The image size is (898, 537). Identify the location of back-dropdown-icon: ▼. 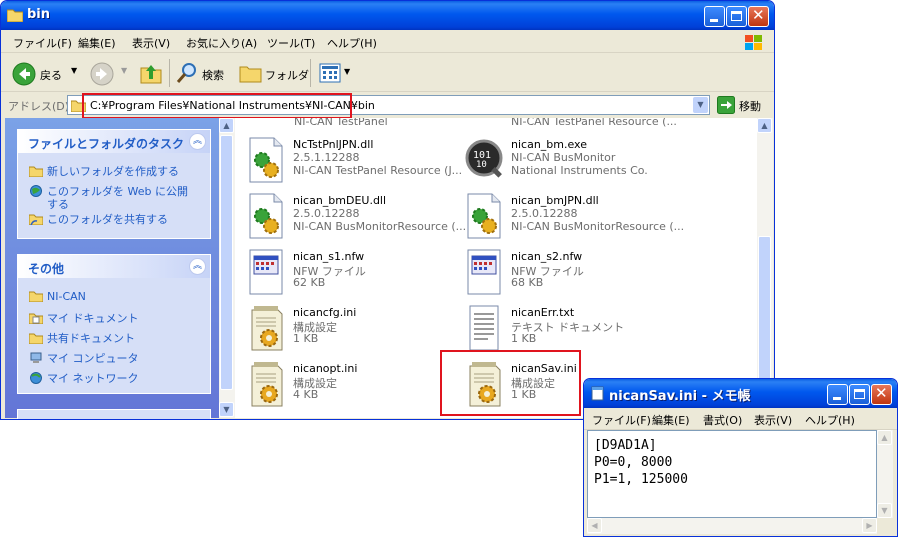
(74, 70).